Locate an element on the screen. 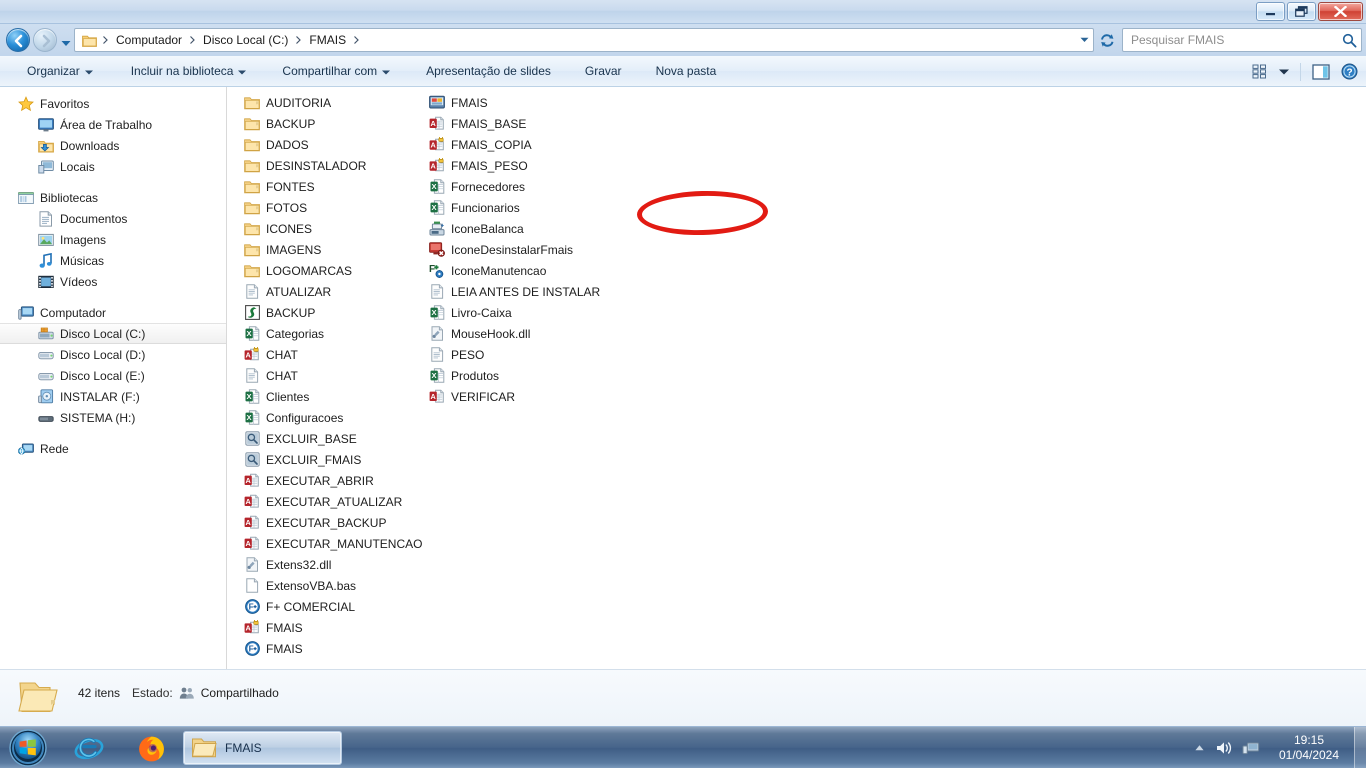 The image size is (1366, 769). file-item: X Categorias is located at coordinates (335, 333).